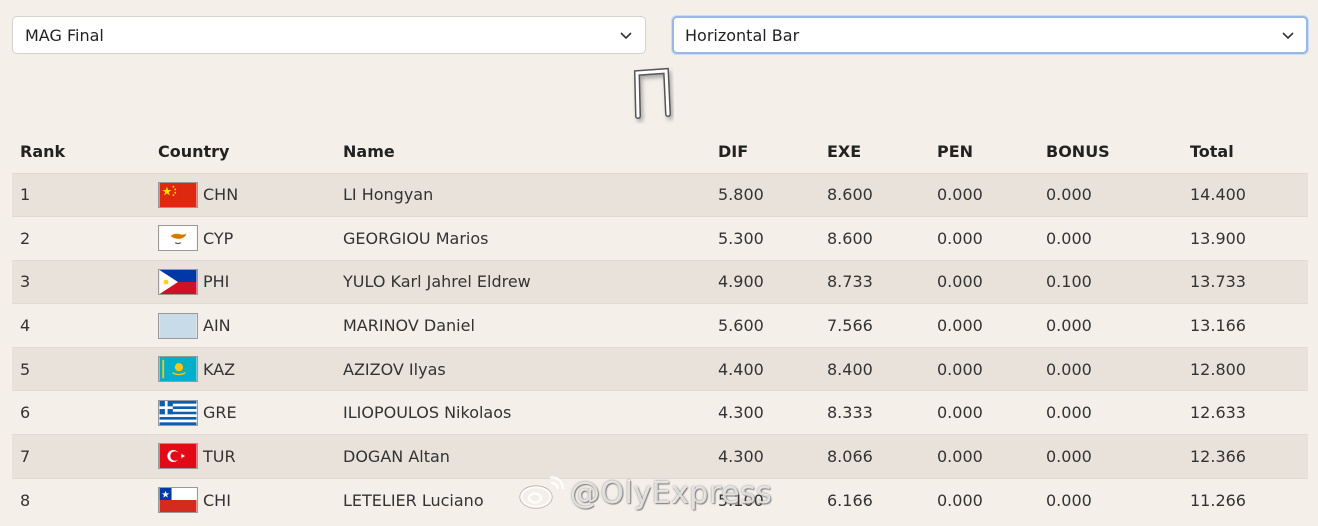 The image size is (1318, 526). Describe the element at coordinates (850, 282) in the screenshot. I see `exe-cell: 8.733` at that location.